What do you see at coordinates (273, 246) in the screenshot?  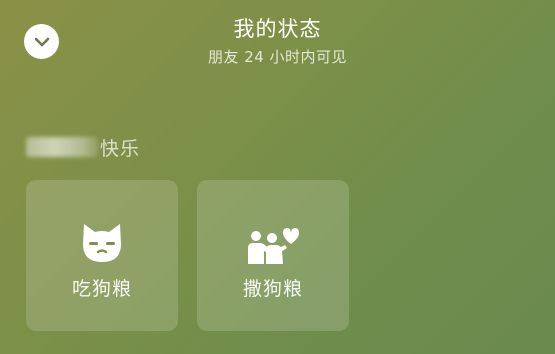 I see `hug-heart-icon` at bounding box center [273, 246].